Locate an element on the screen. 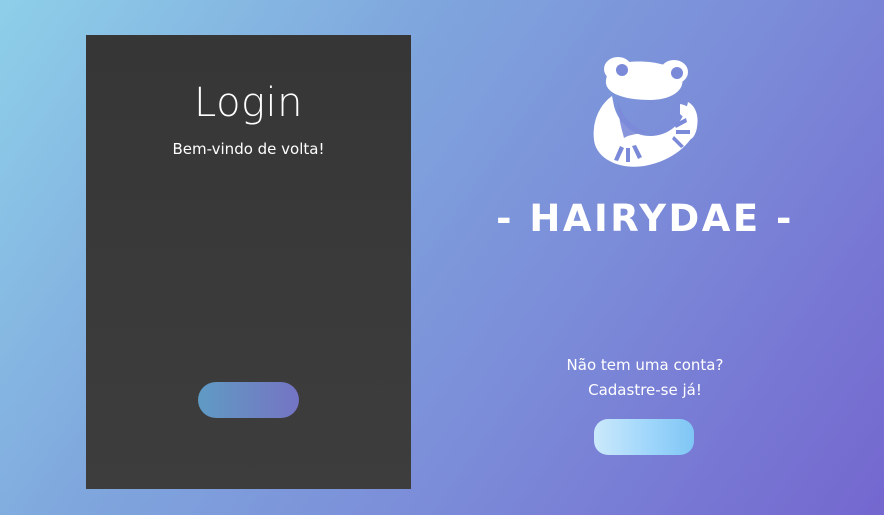  brand-name: - HAIRYDAE - is located at coordinates (645, 218).